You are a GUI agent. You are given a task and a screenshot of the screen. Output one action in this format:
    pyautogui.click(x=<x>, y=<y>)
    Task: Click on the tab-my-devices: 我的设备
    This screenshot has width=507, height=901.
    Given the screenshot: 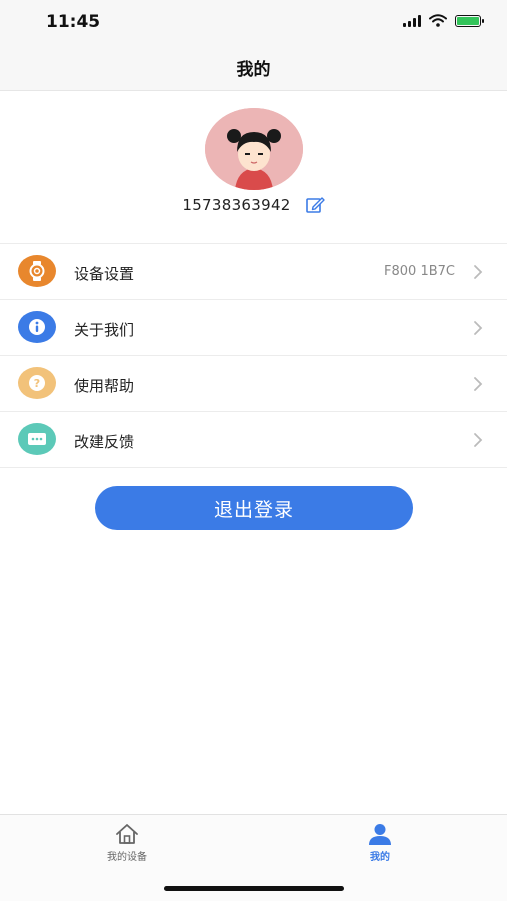 What is the action you would take?
    pyautogui.click(x=127, y=843)
    